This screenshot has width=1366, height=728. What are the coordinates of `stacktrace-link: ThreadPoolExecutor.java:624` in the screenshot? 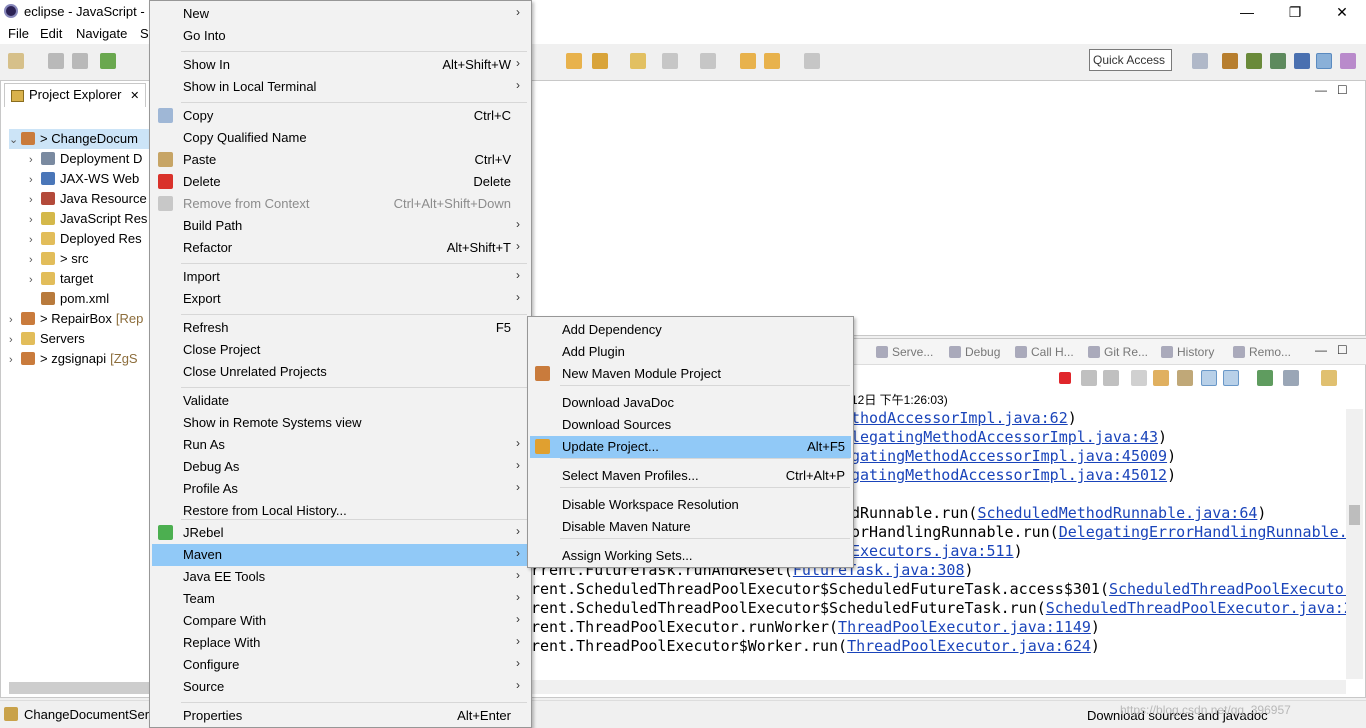 It's located at (969, 646).